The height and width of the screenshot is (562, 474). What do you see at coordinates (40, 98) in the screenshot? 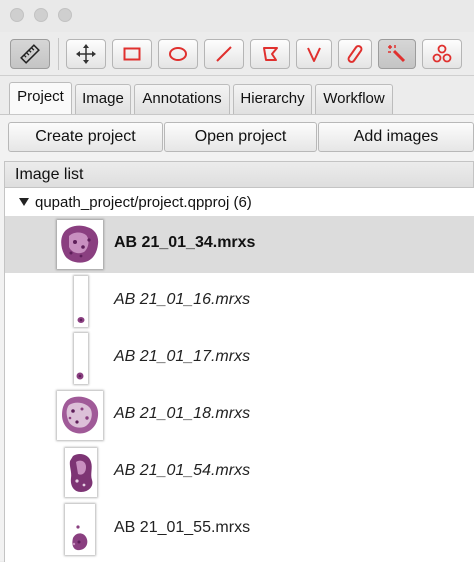
I see `tab-project: Project` at bounding box center [40, 98].